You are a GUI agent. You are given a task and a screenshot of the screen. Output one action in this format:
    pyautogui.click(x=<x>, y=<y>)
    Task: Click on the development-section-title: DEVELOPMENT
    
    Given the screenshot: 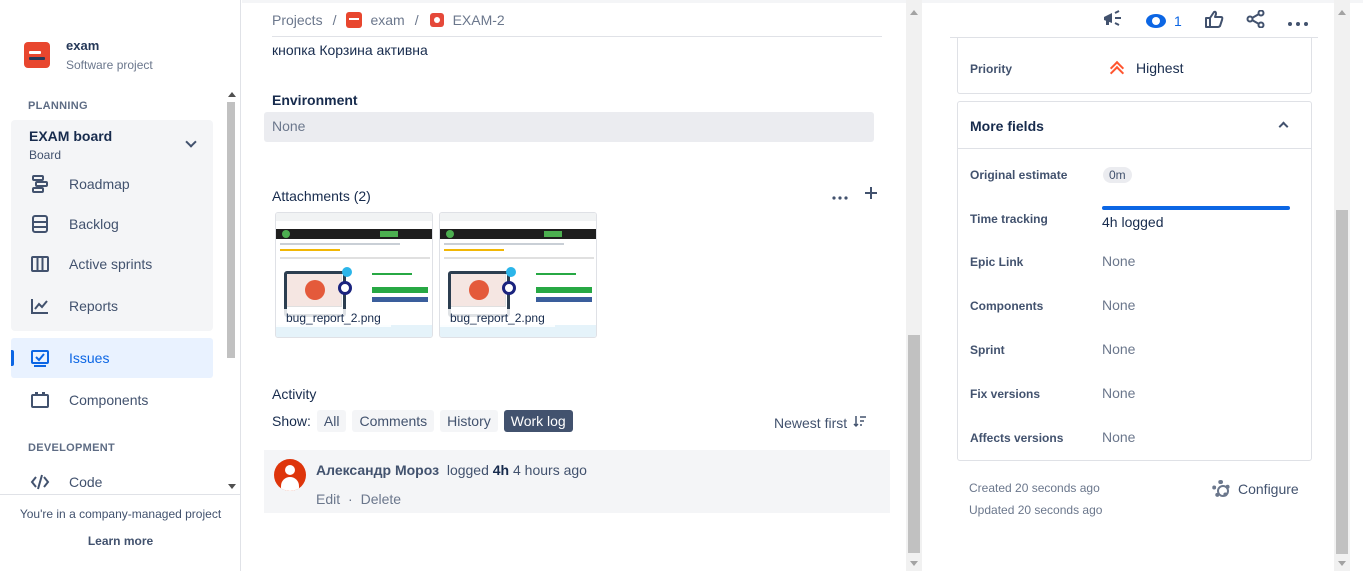 What is the action you would take?
    pyautogui.click(x=72, y=448)
    